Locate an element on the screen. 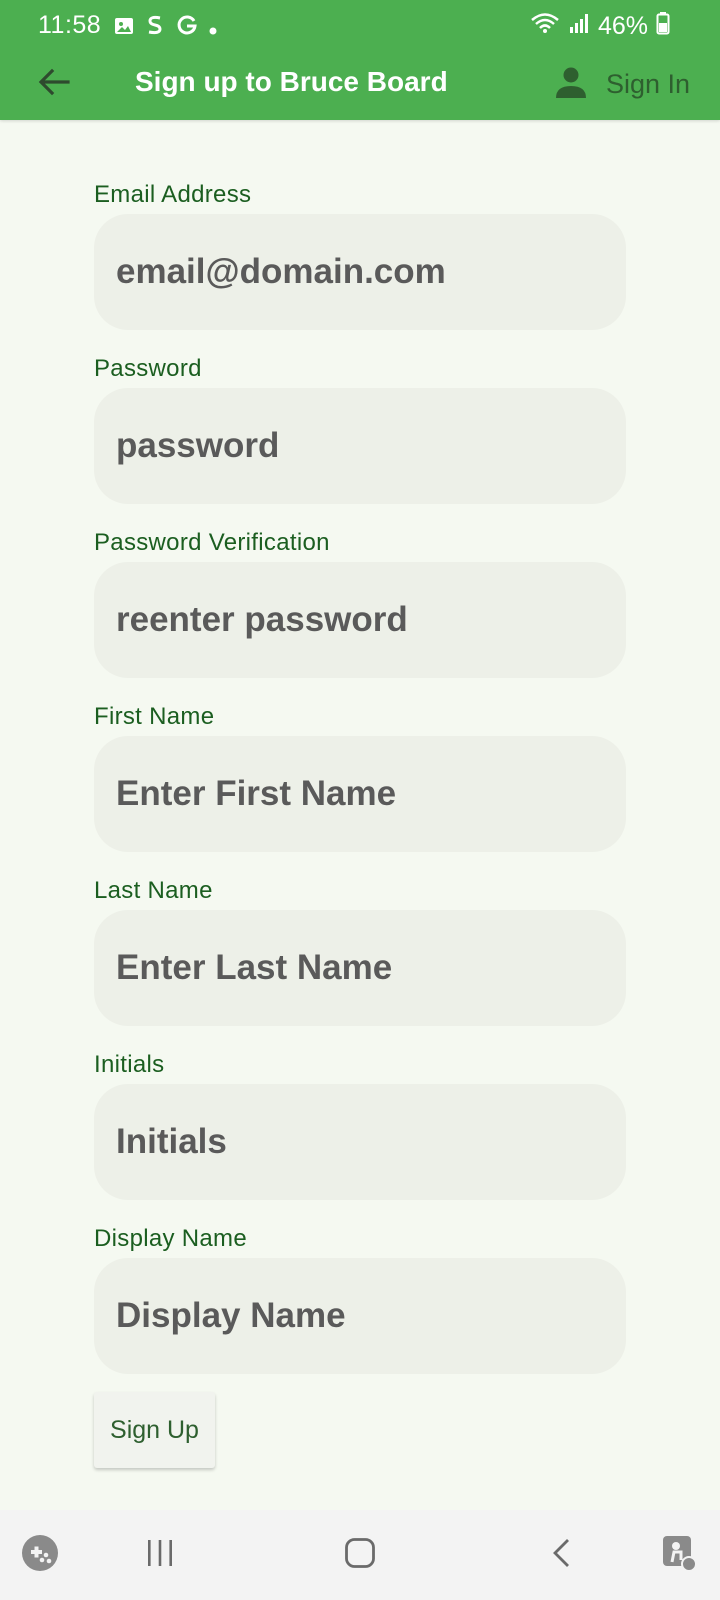 This screenshot has height=1600, width=720. home-button is located at coordinates (360, 1555).